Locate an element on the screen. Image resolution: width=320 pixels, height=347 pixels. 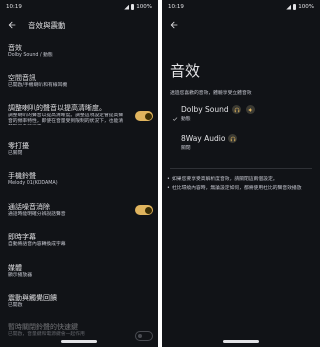
divider is located at coordinates (241, 168).